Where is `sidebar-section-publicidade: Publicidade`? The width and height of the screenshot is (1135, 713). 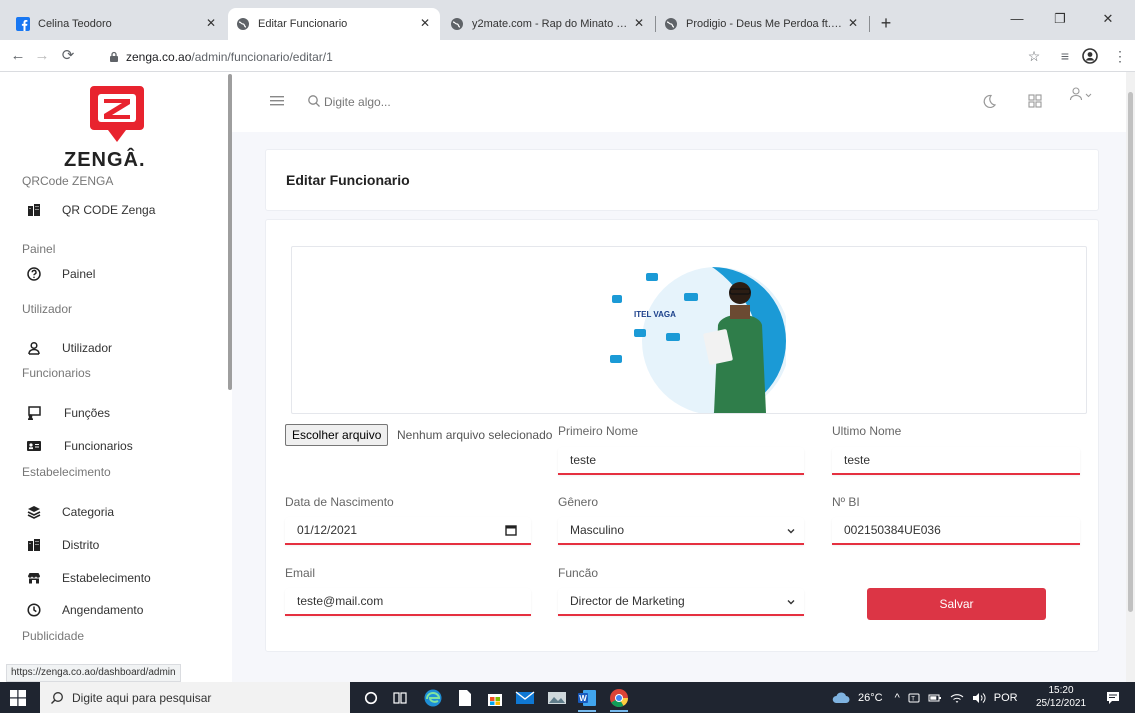
sidebar-section-publicidade: Publicidade is located at coordinates (53, 636).